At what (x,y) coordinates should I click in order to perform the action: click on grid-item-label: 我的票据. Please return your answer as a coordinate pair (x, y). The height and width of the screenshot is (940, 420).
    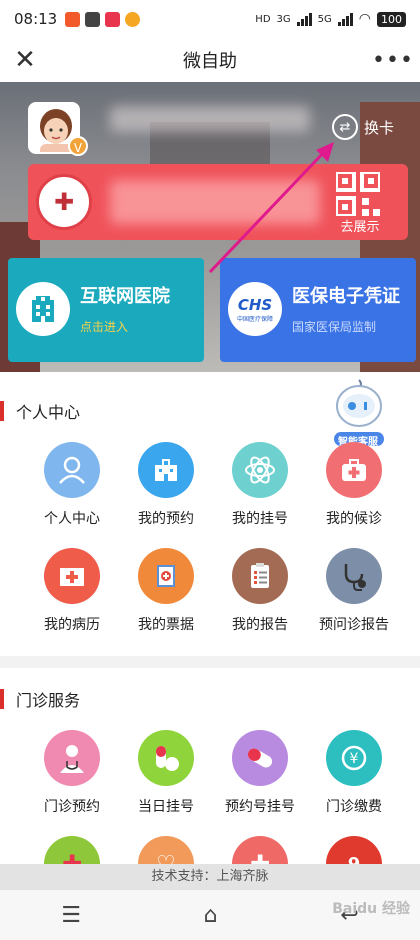
    Looking at the image, I should click on (166, 625).